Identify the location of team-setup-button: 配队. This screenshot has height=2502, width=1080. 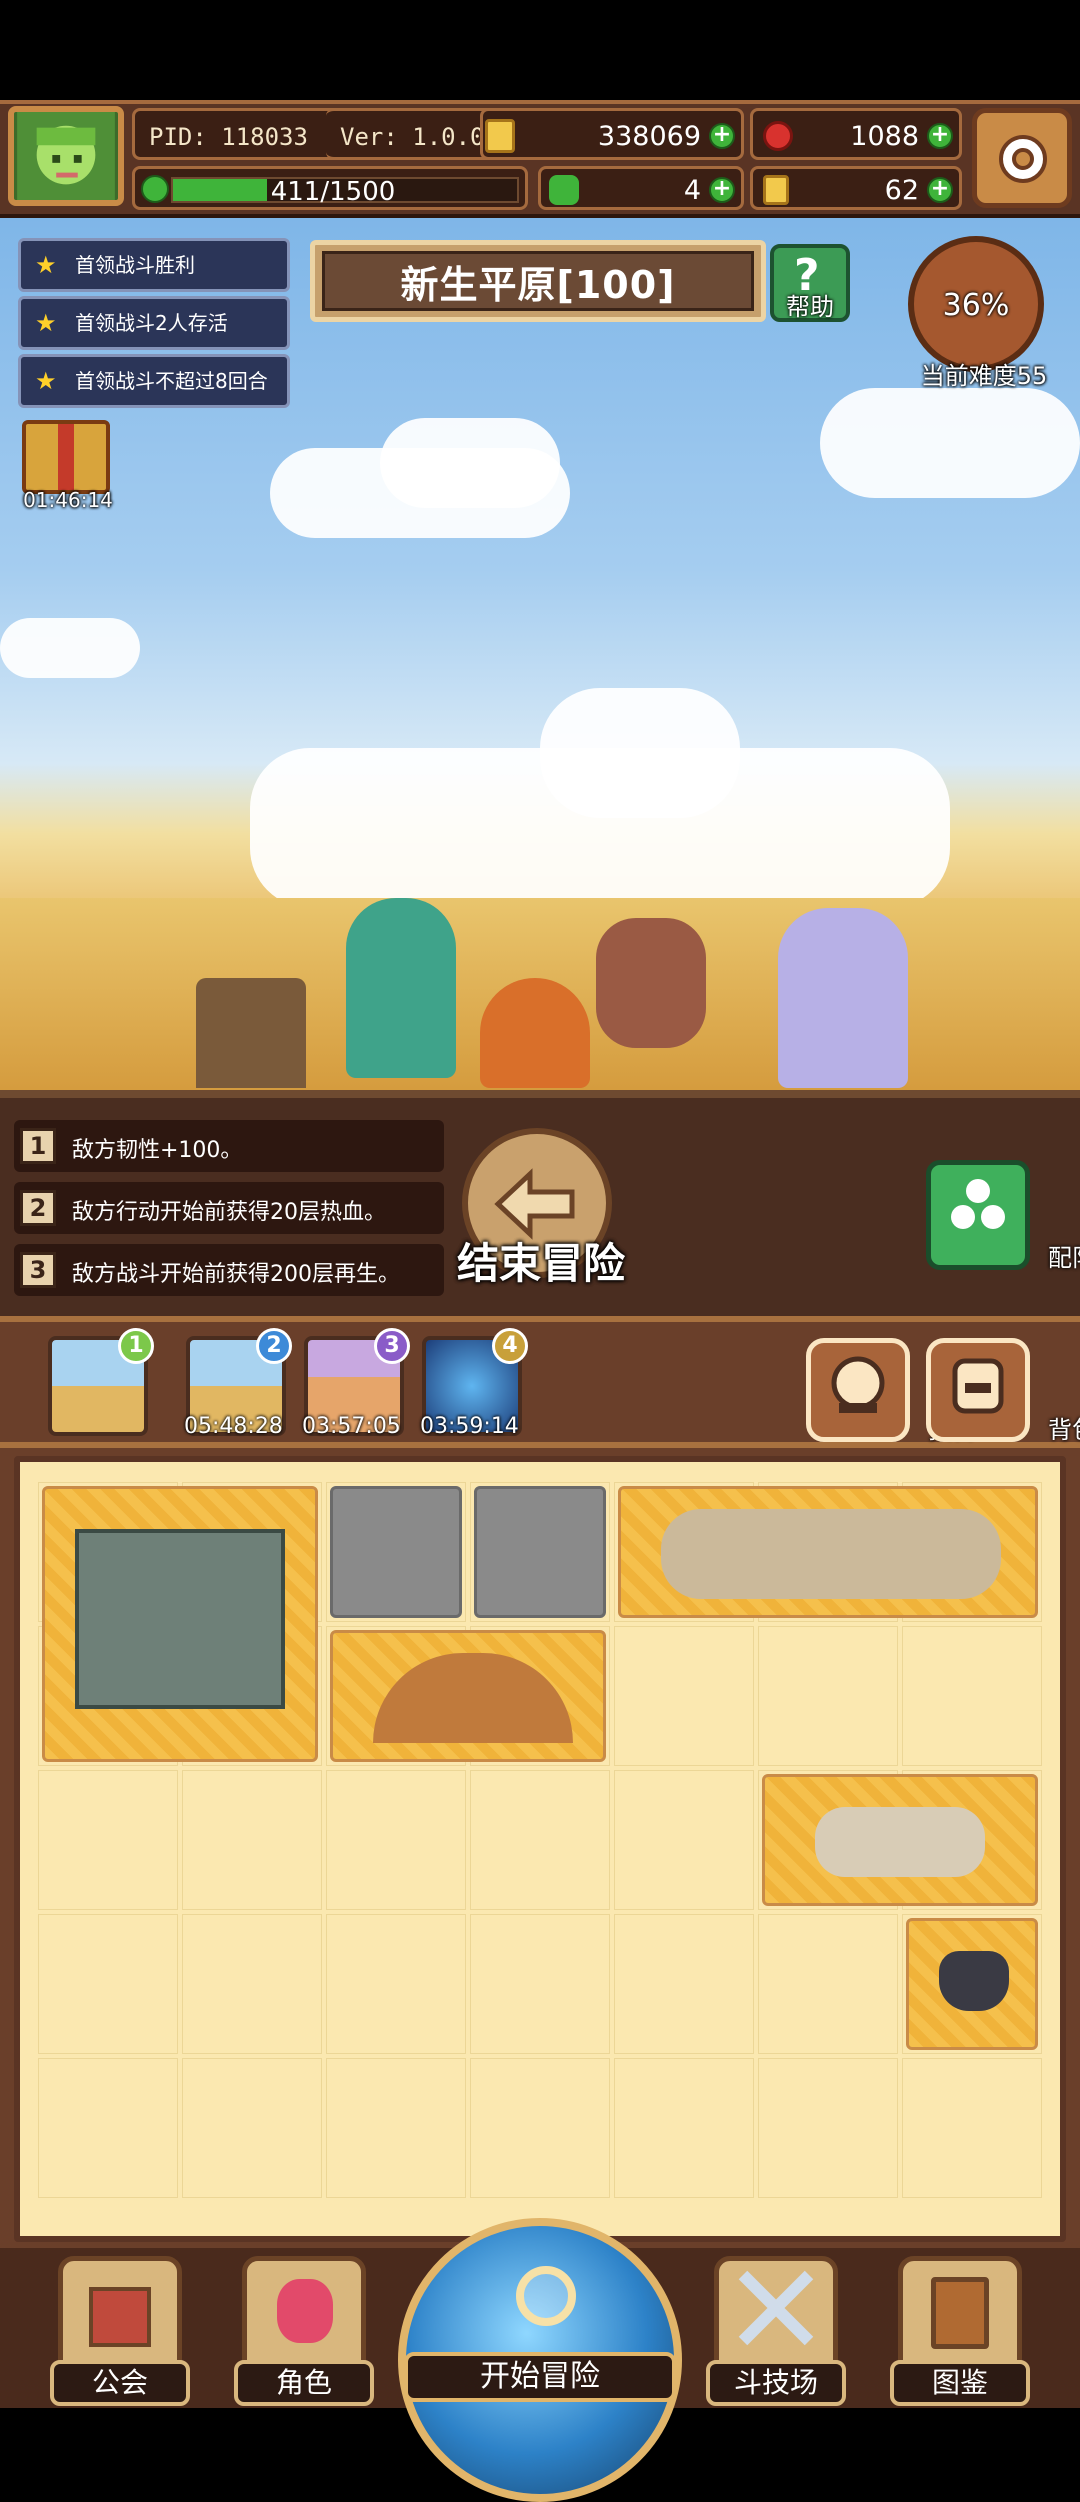
(1003, 1216).